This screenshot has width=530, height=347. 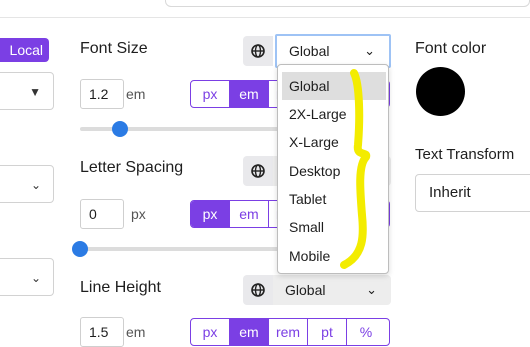 I want to click on font-size-device-button, so click(x=258, y=51).